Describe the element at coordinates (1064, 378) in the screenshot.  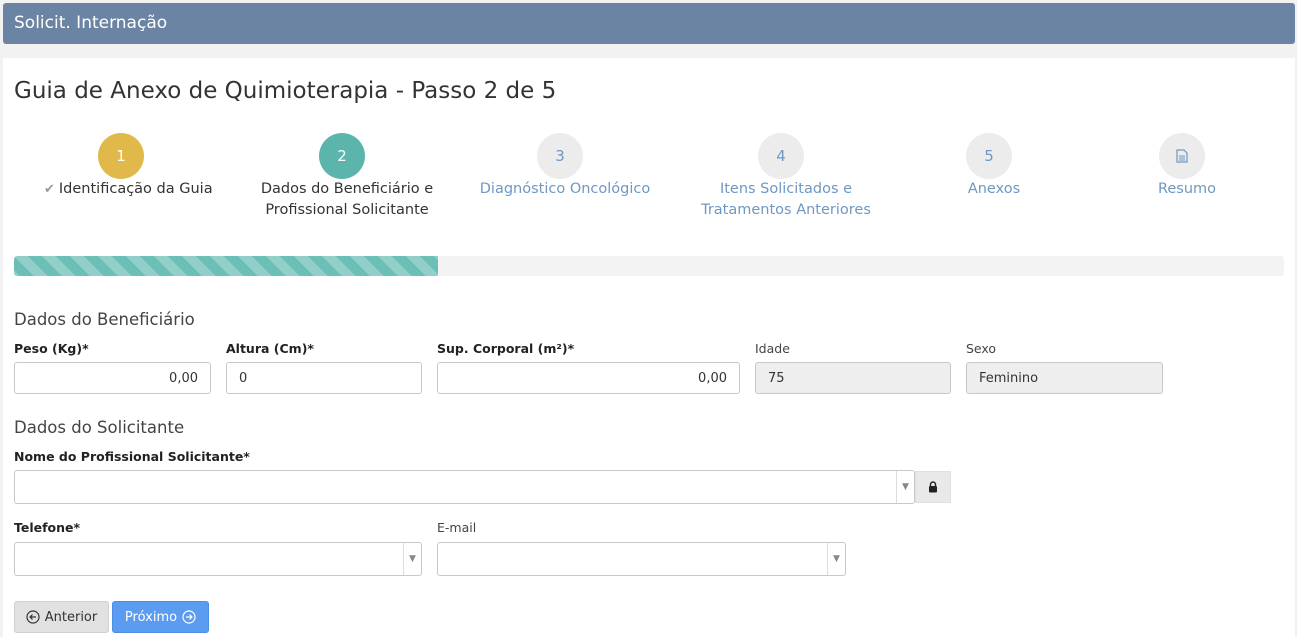
I see `sexo-field: Feminino` at that location.